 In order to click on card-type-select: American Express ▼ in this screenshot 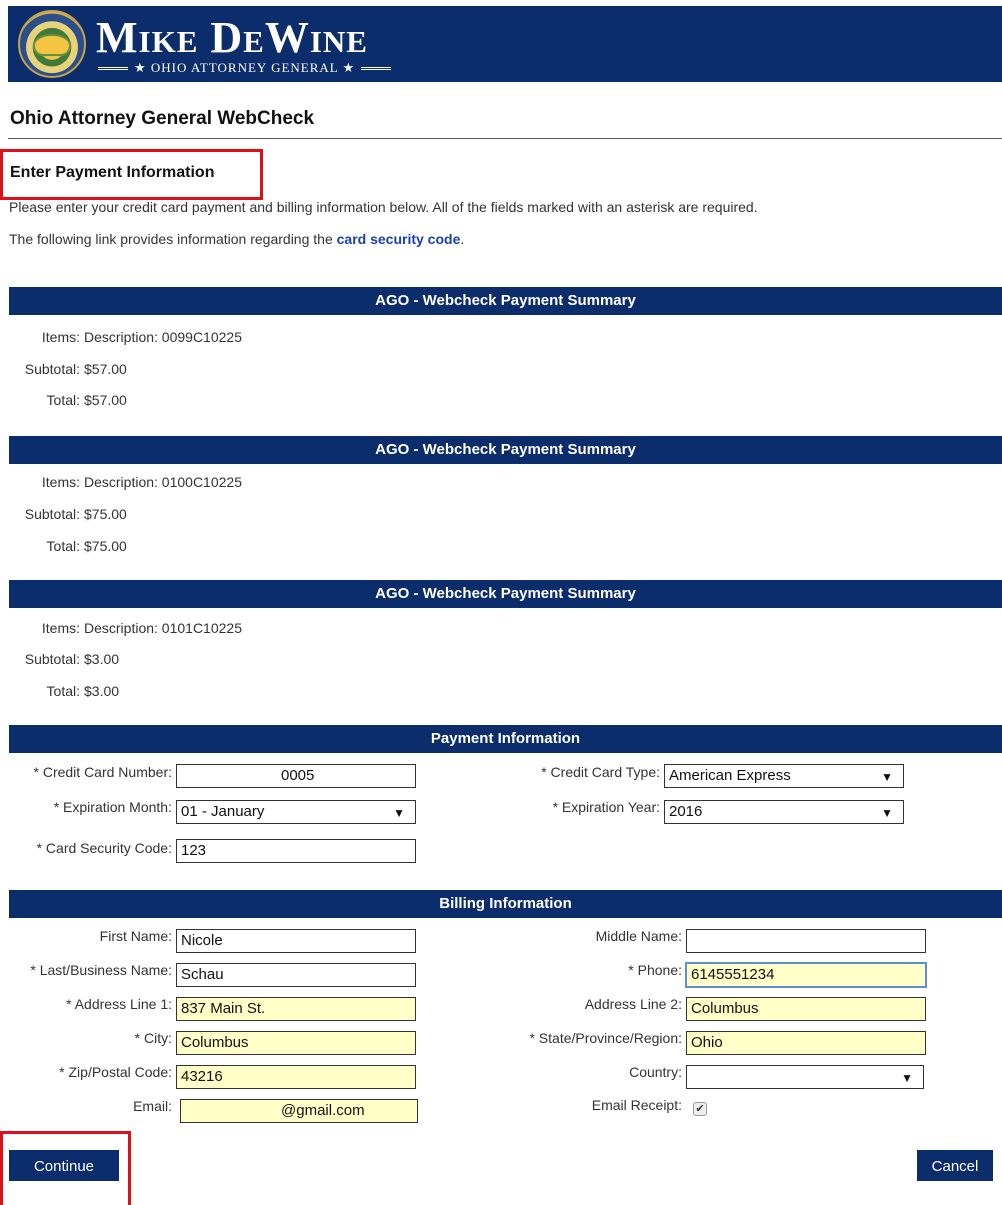, I will do `click(784, 776)`.